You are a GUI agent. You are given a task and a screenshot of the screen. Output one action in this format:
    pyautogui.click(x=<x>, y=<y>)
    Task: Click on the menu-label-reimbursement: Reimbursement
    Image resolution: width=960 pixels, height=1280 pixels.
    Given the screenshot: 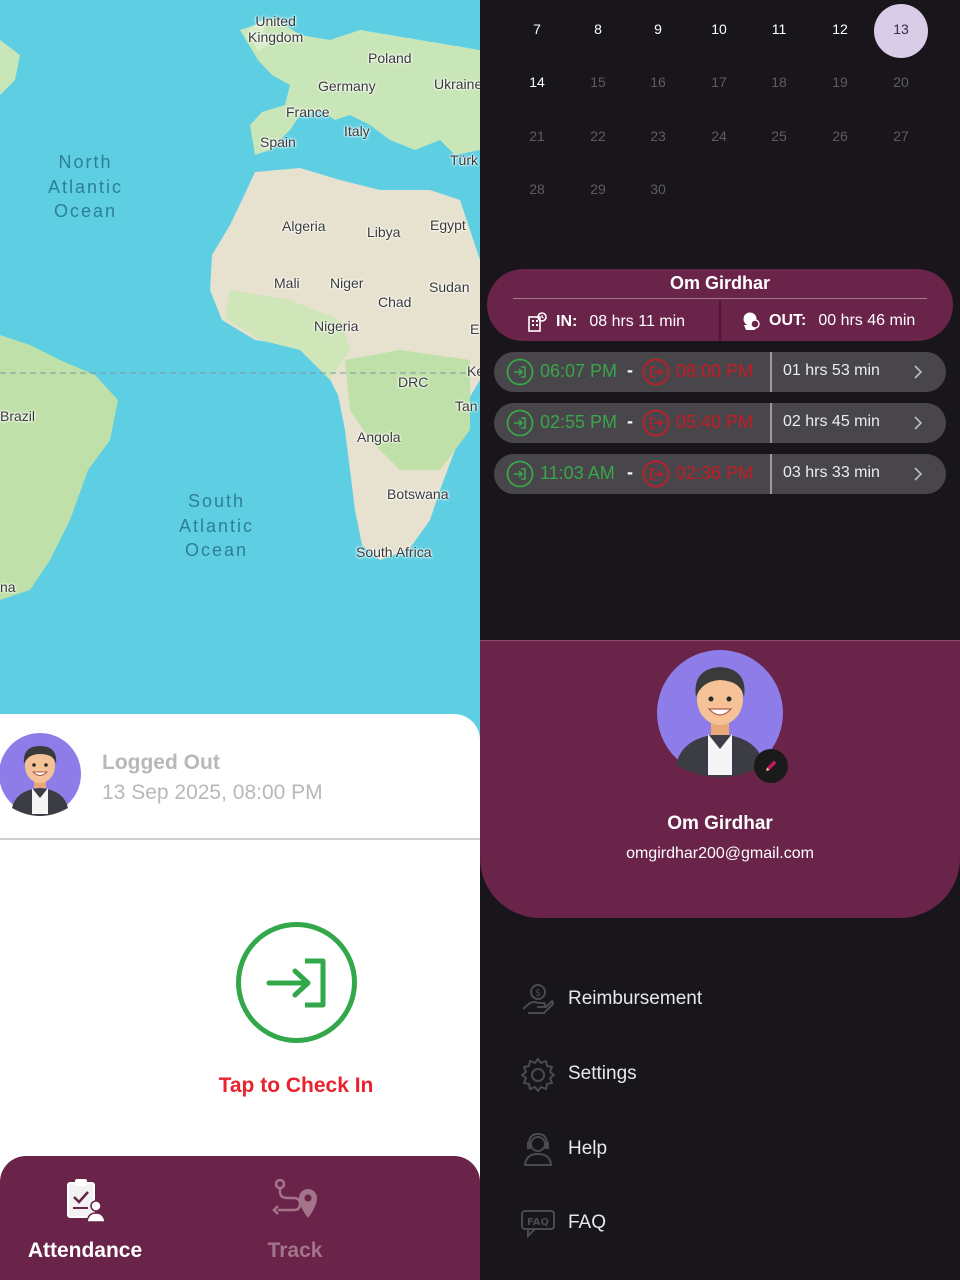 What is the action you would take?
    pyautogui.click(x=635, y=998)
    